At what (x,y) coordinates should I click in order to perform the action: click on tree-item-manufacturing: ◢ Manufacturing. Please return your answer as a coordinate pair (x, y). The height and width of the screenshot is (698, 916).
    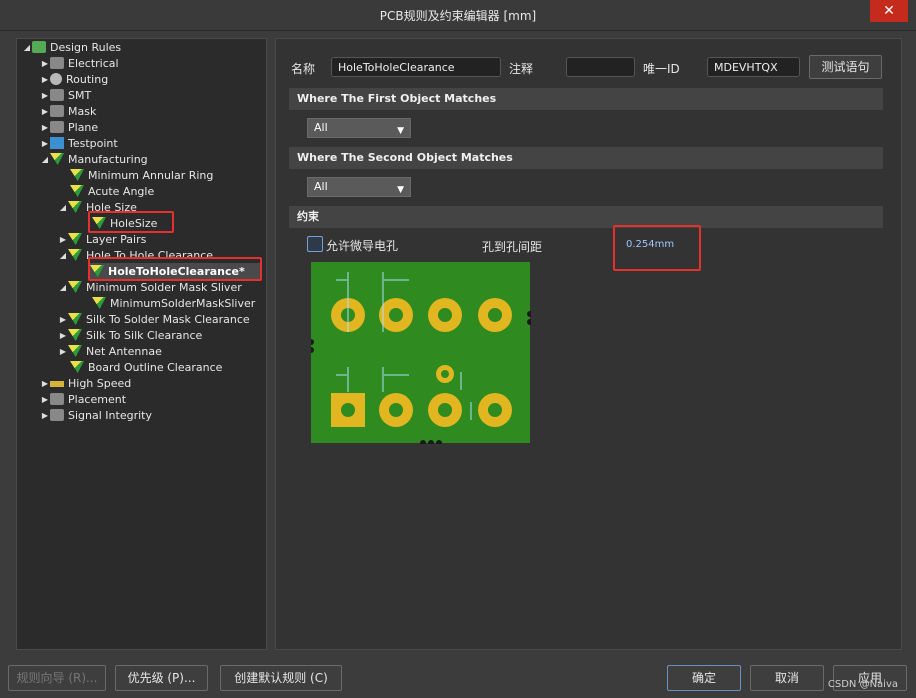
    Looking at the image, I should click on (94, 159).